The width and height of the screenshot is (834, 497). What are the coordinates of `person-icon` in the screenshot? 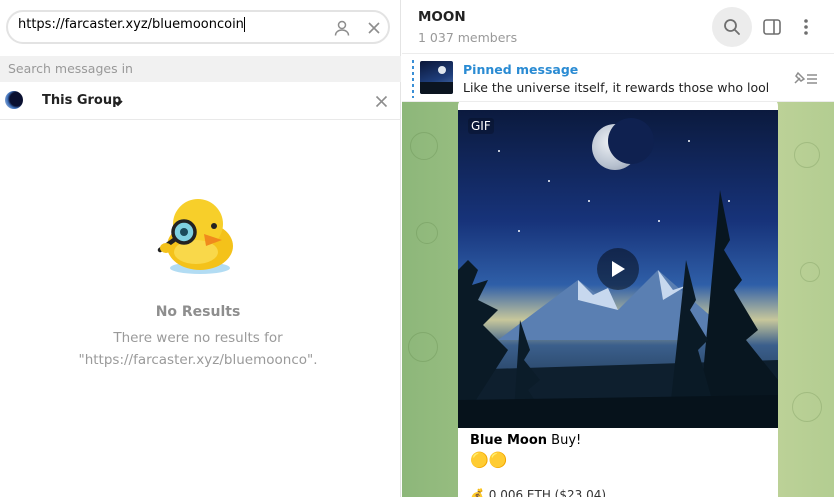 It's located at (342, 28).